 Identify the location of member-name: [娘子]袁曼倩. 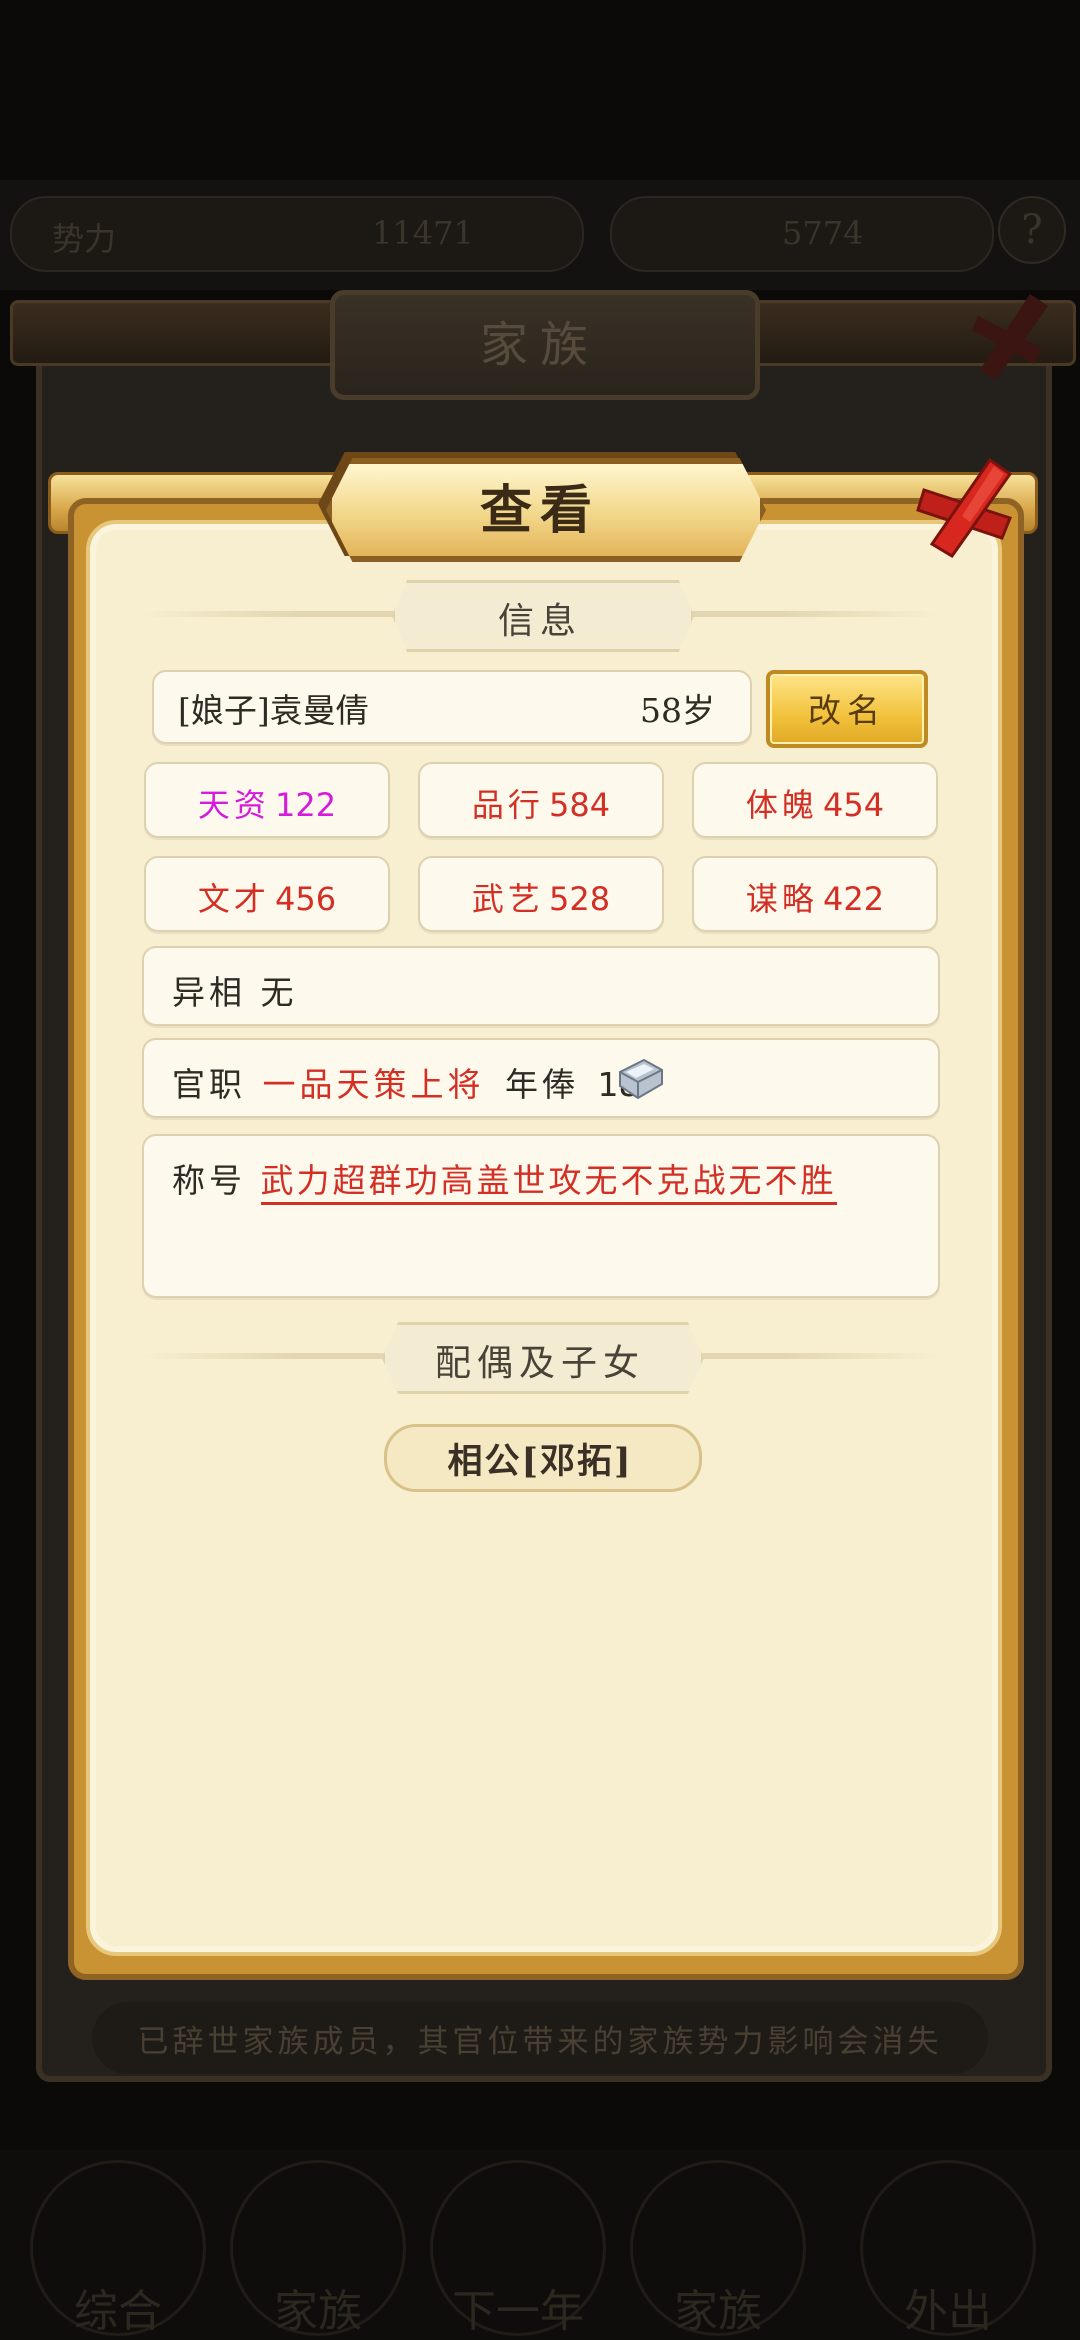
(273, 710).